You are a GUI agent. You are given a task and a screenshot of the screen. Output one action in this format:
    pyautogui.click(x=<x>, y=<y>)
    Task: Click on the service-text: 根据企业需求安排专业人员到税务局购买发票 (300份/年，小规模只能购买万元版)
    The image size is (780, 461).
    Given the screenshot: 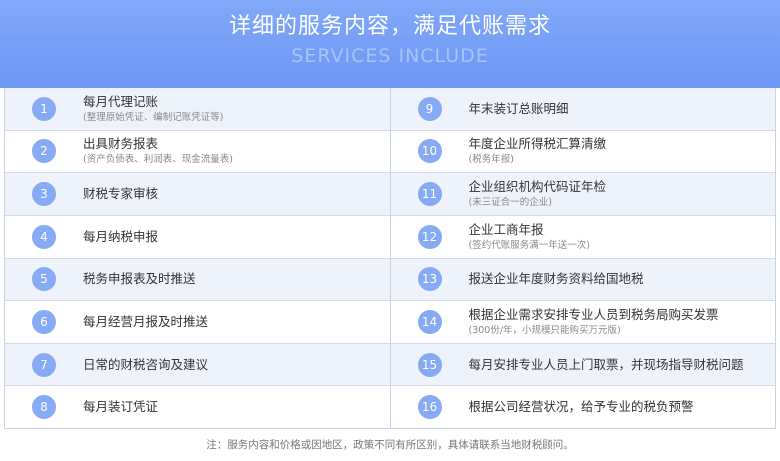 What is the action you would take?
    pyautogui.click(x=594, y=322)
    